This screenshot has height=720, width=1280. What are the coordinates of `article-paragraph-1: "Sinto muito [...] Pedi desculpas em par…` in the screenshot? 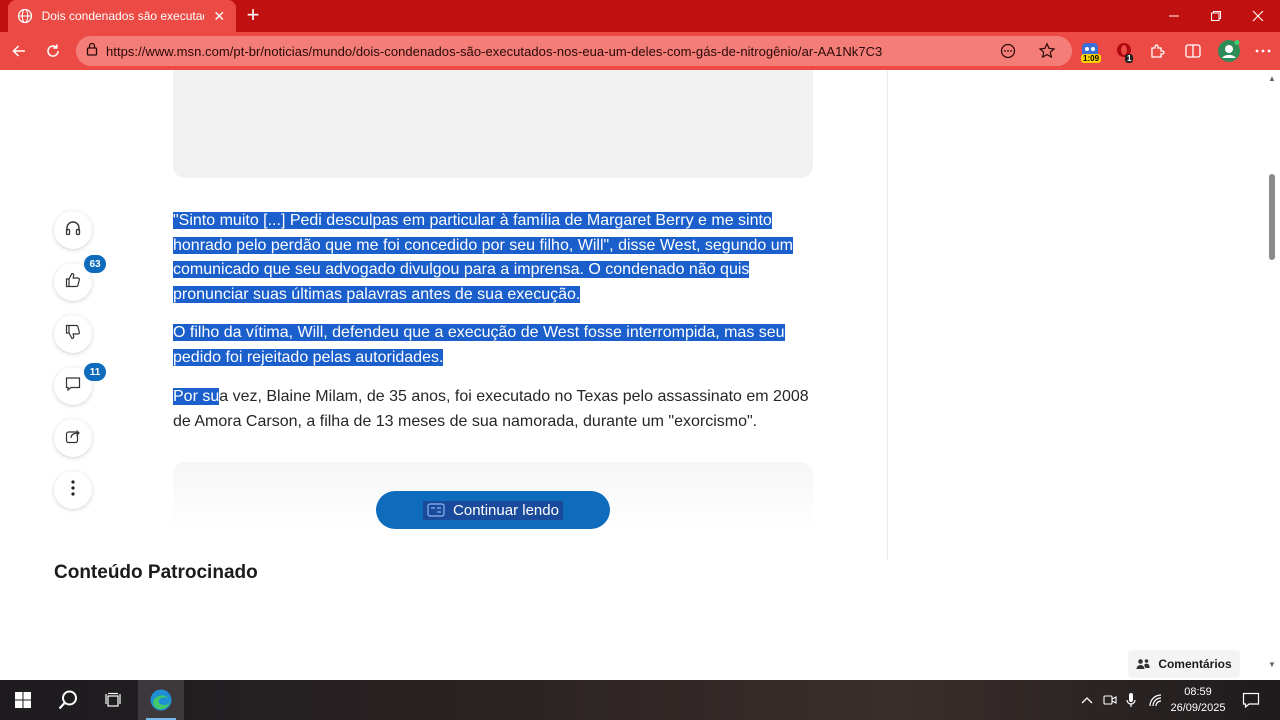 It's located at (493, 258).